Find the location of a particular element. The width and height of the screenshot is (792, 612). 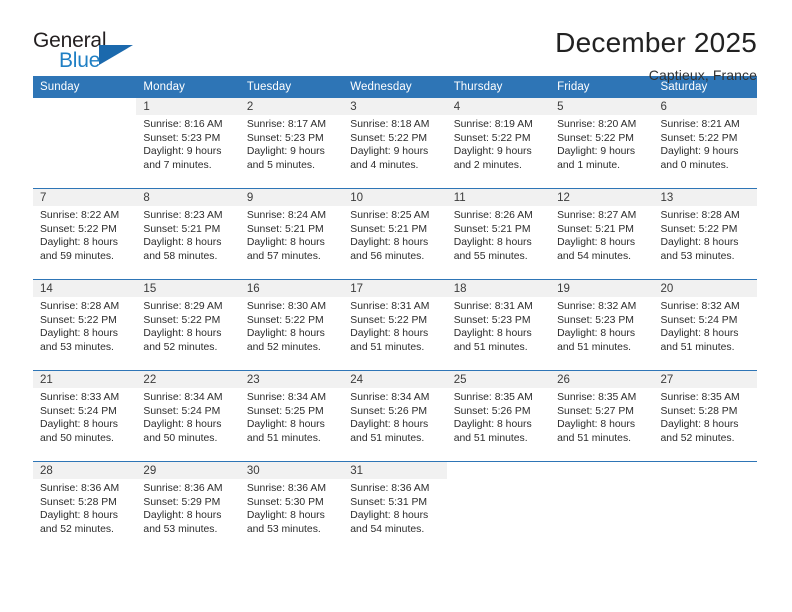

day-number: 21 is located at coordinates (85, 379).